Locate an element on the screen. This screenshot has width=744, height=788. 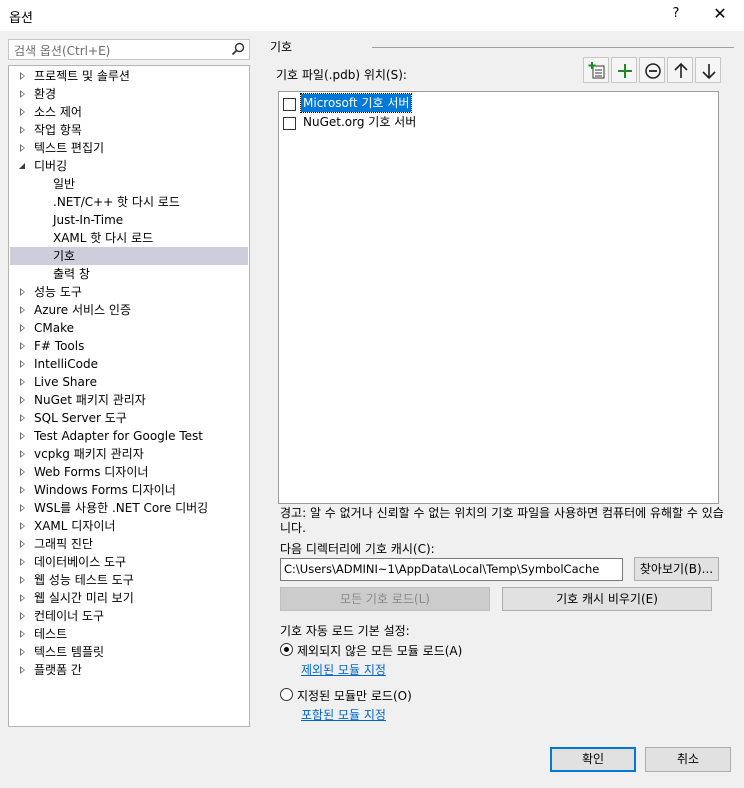
tree-item: XAML 디자이너 is located at coordinates (129, 526).